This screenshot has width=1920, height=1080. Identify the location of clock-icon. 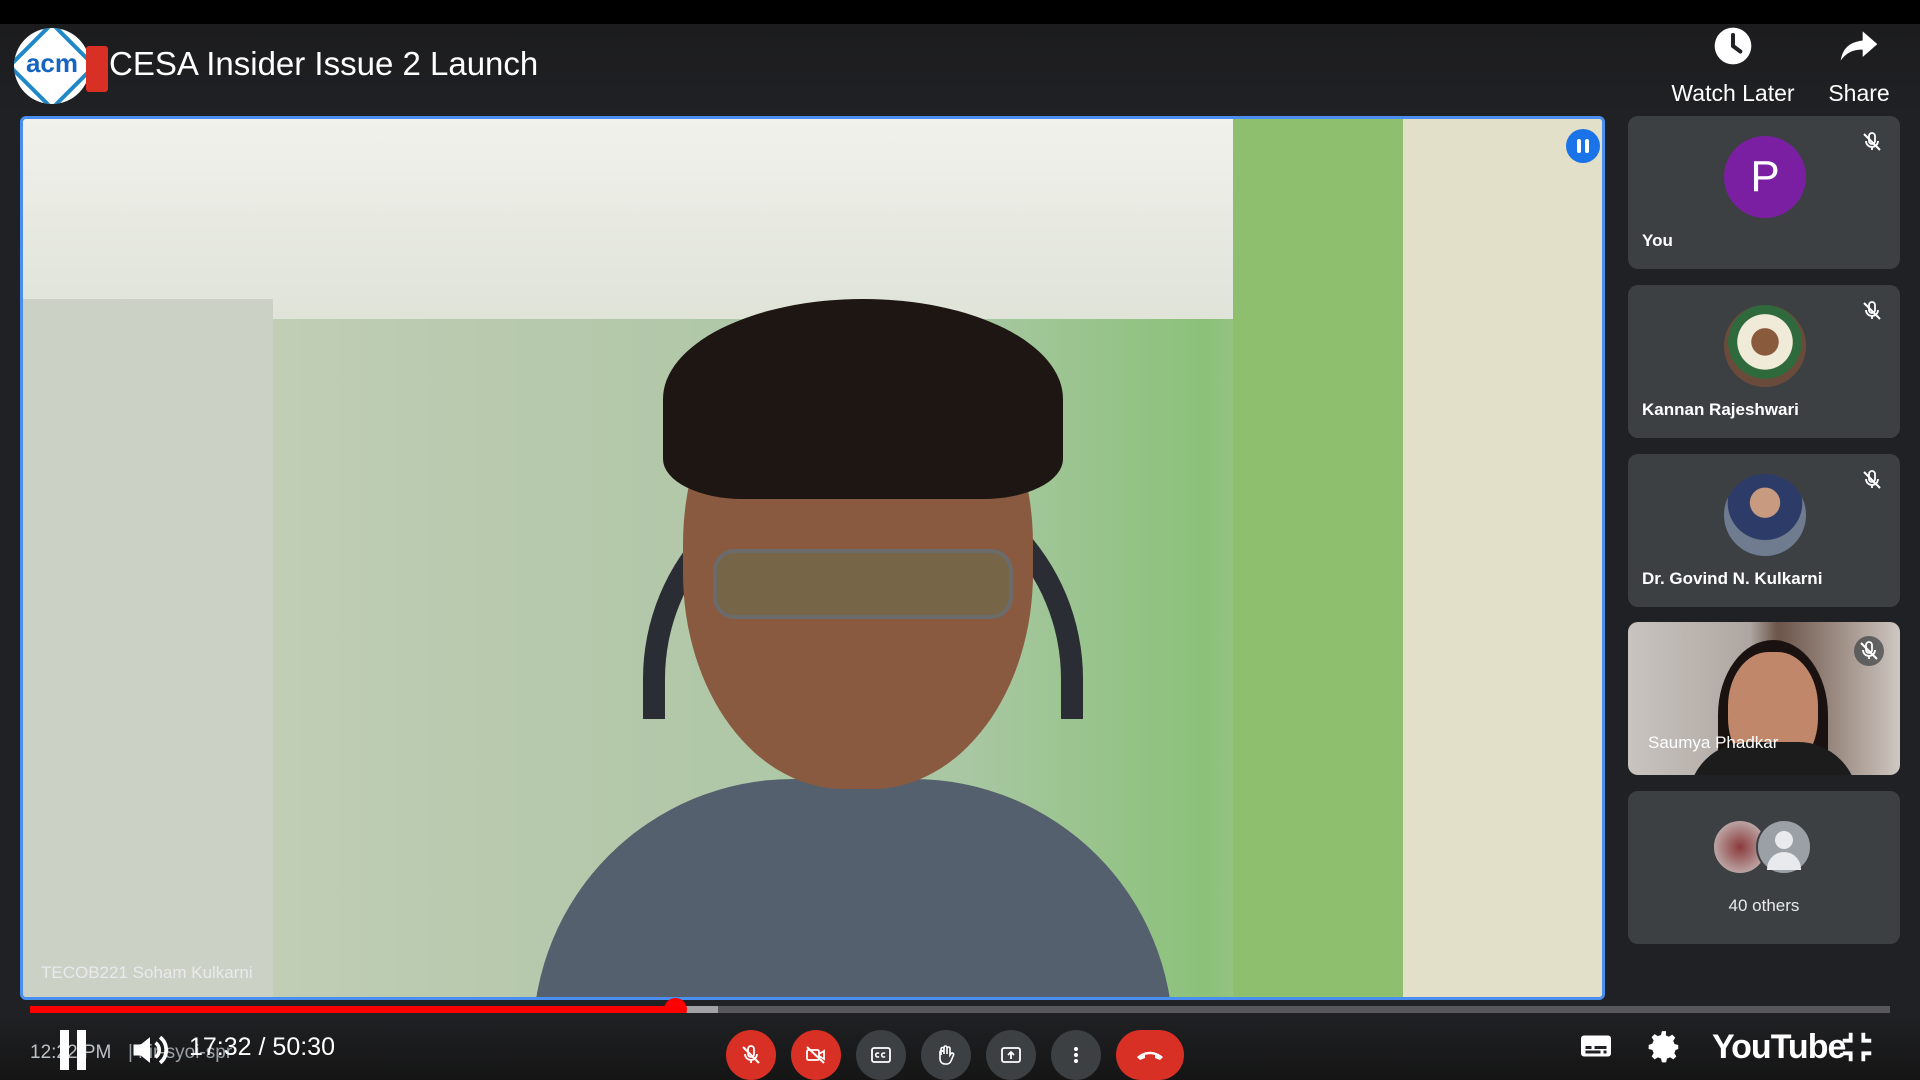
(1733, 46).